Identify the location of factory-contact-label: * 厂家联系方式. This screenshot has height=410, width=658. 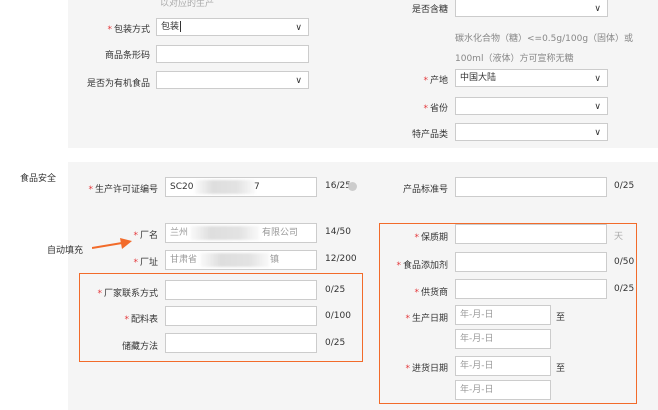
(119, 292).